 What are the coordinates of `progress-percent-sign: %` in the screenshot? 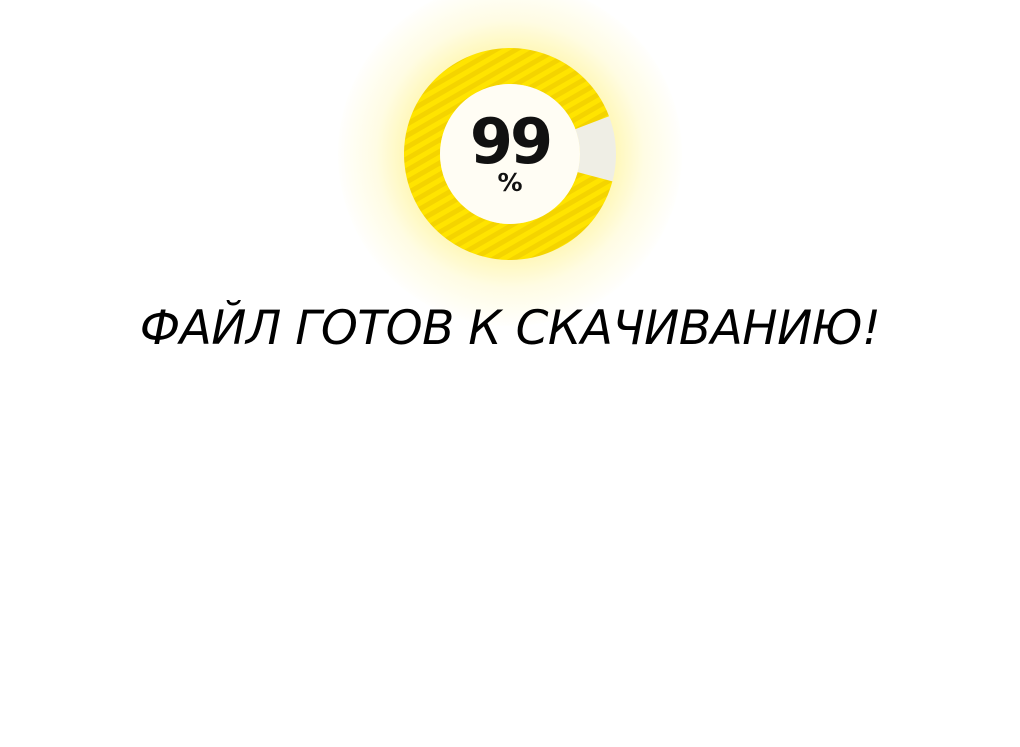 It's located at (510, 182).